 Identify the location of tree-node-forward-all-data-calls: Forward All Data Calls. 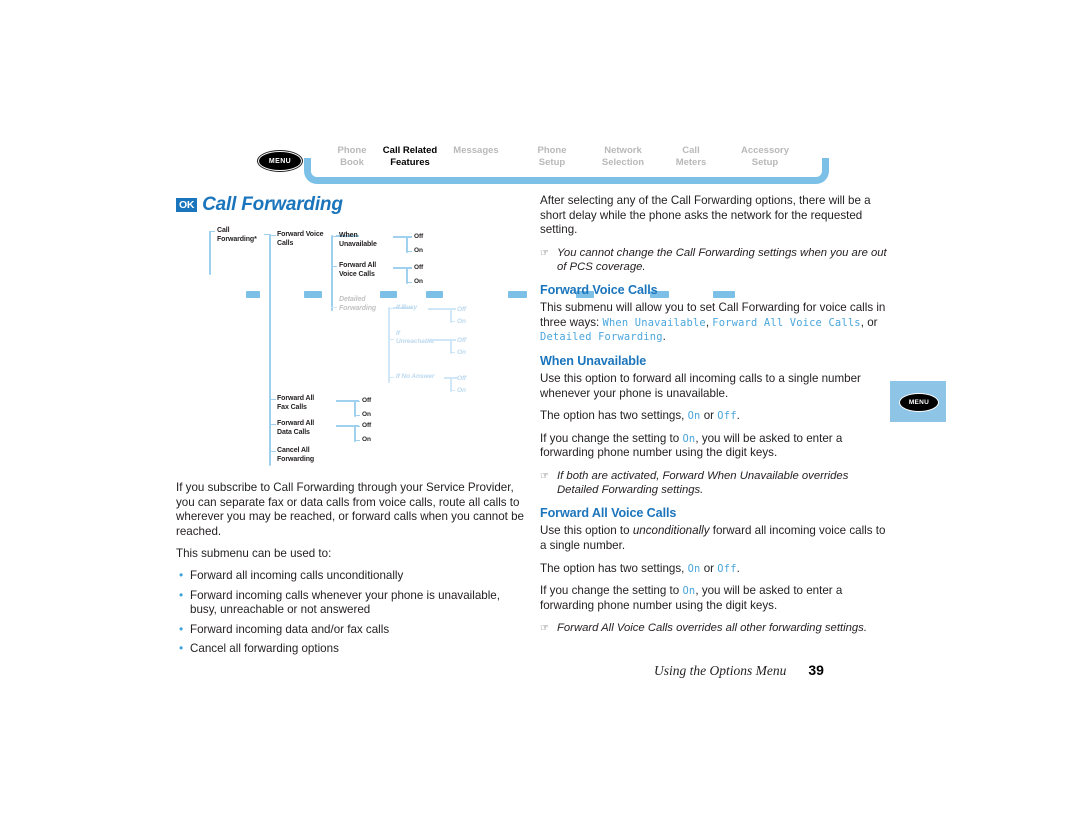
(296, 428).